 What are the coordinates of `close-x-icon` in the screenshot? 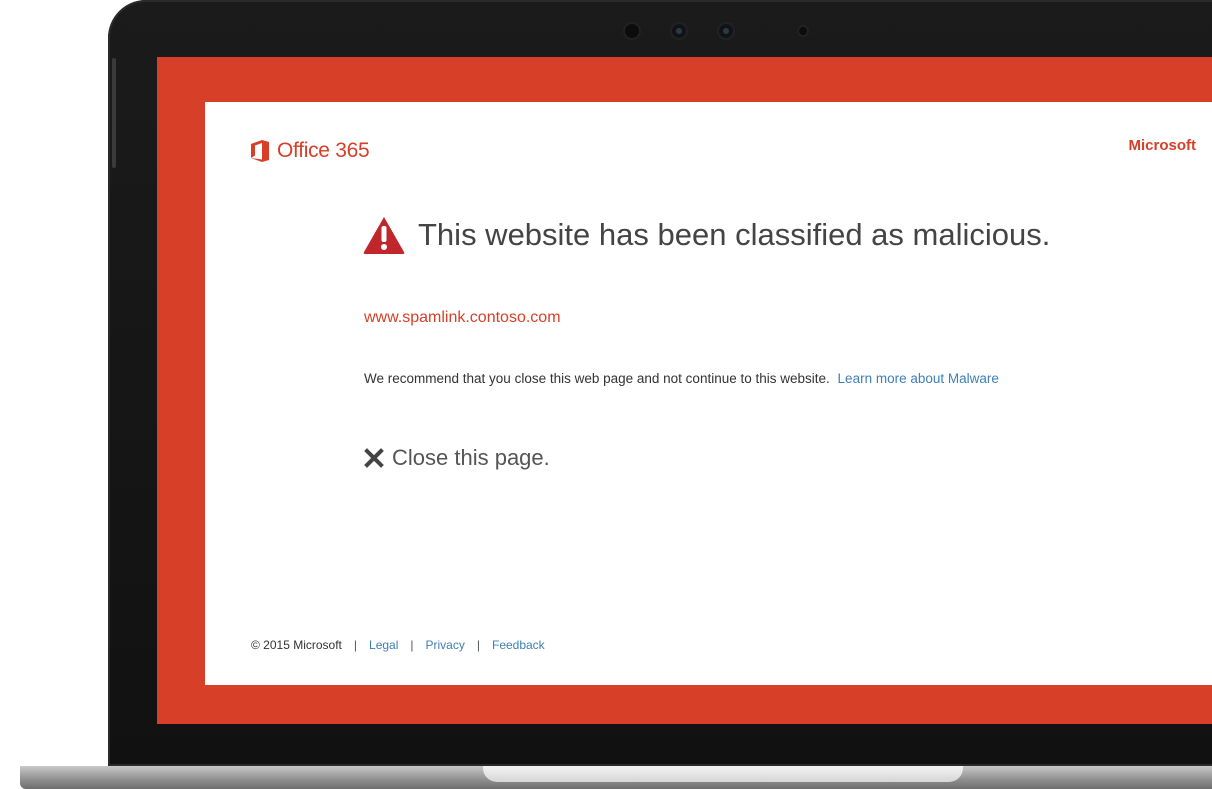 It's located at (374, 458).